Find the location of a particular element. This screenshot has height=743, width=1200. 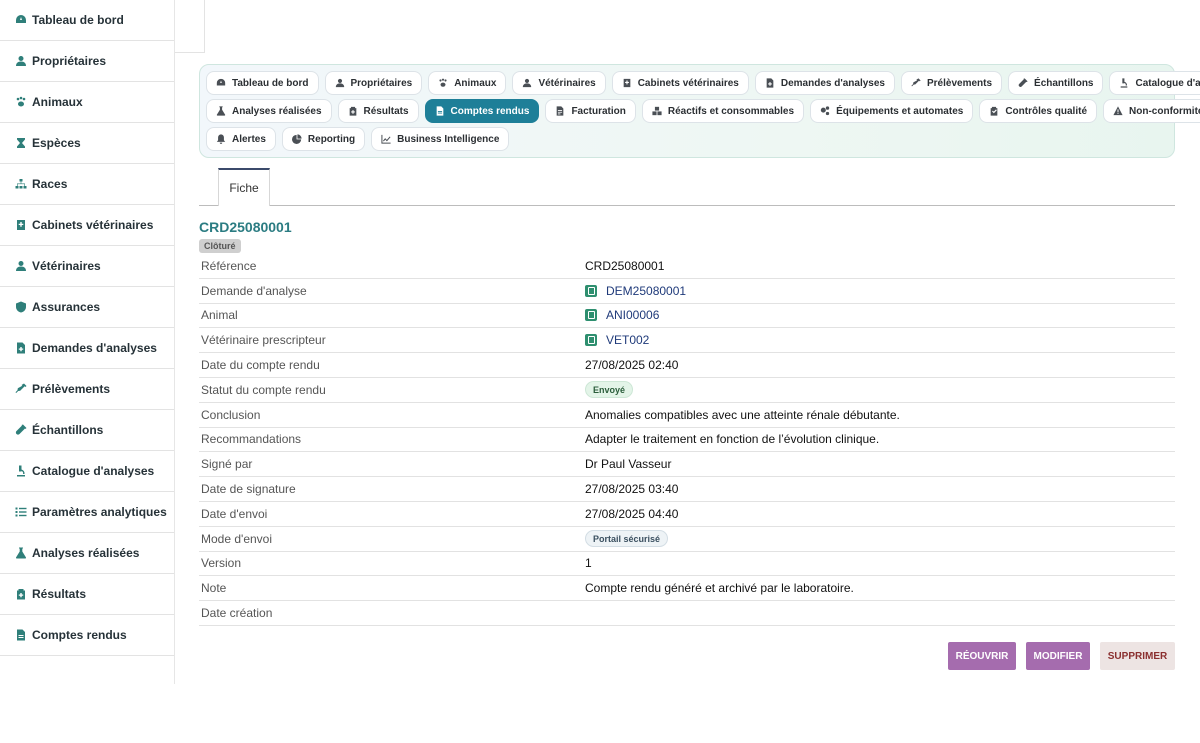

nav-chip: Propriétaires is located at coordinates (373, 83).